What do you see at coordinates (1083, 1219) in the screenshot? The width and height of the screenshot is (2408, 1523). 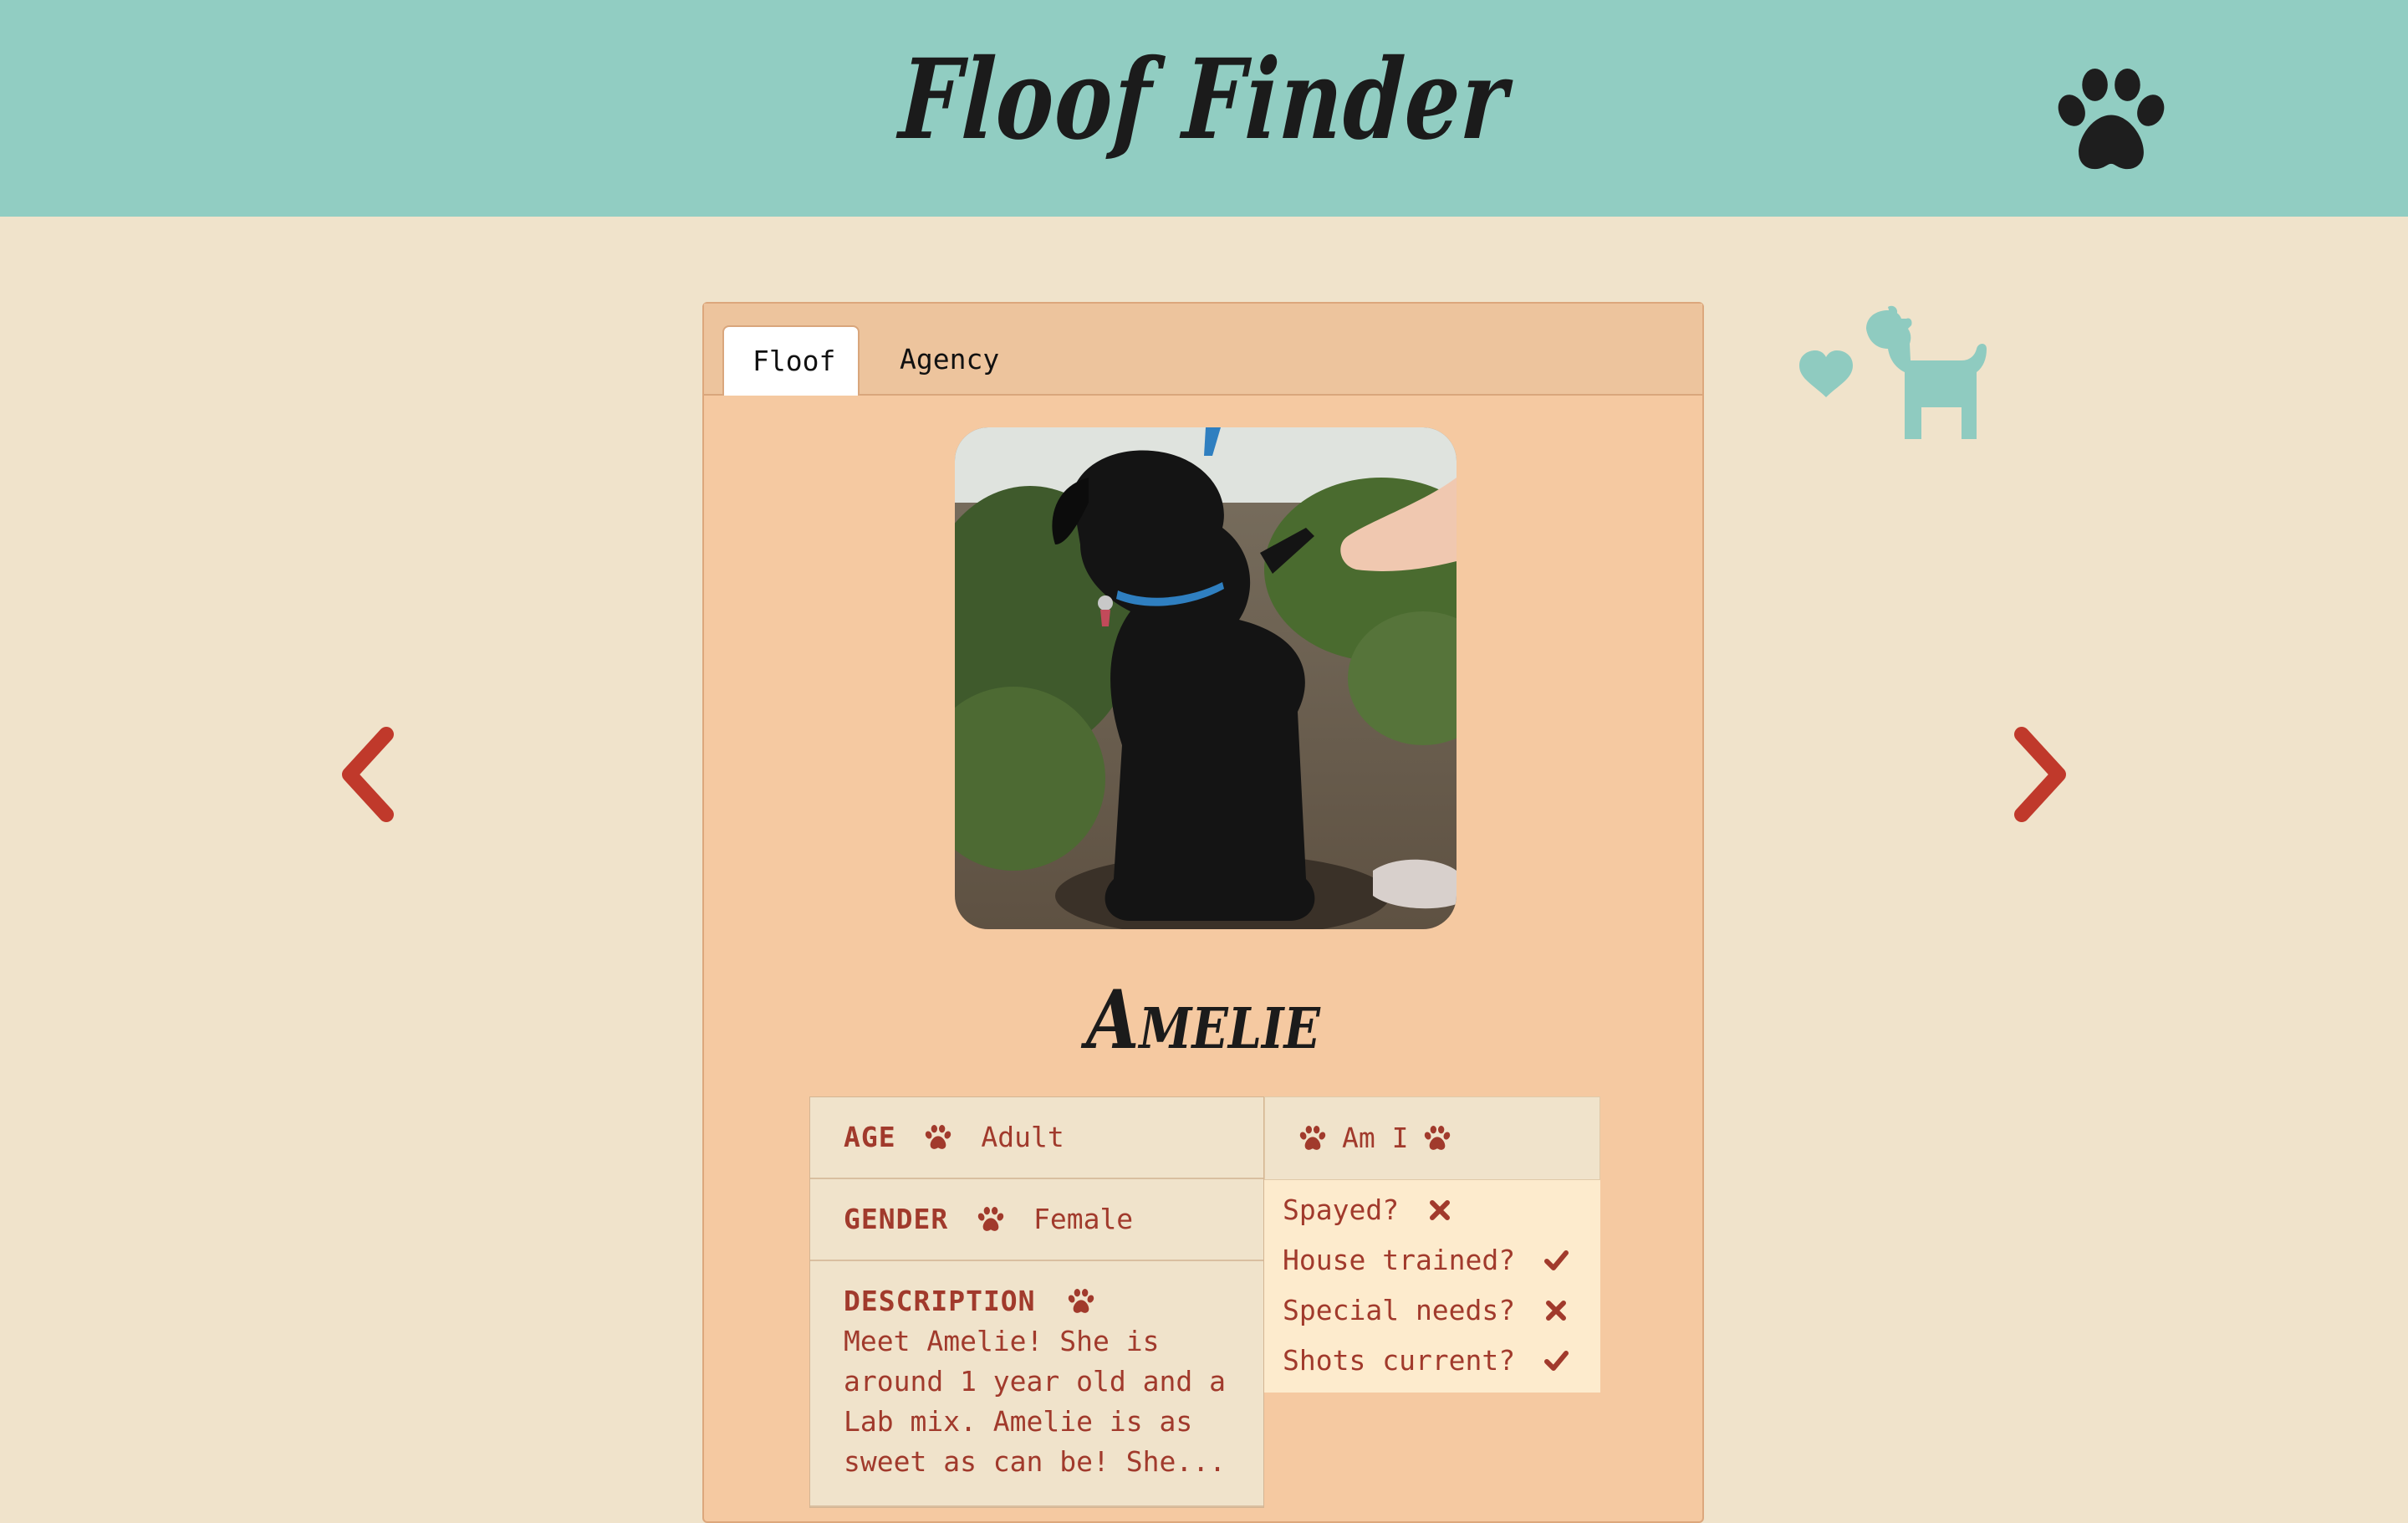 I see `gender-value: Female` at bounding box center [1083, 1219].